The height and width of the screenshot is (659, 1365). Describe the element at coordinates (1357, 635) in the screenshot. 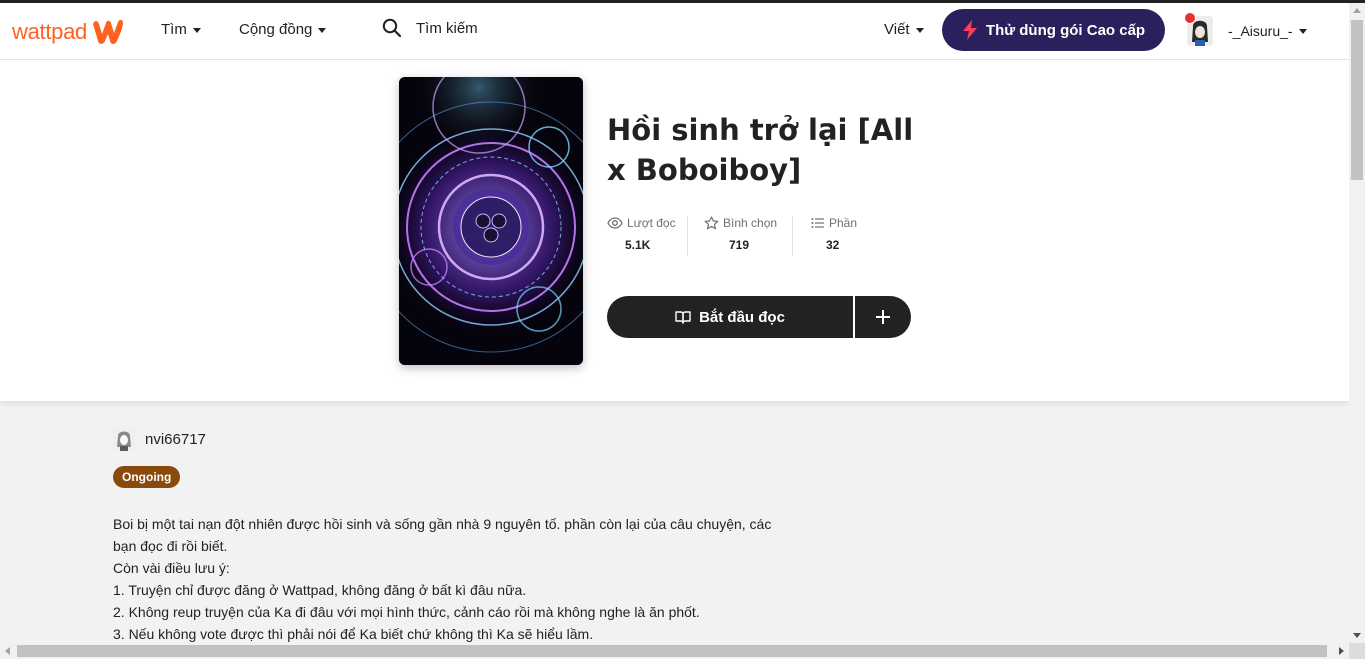

I see `scroll-down-arrow-icon` at that location.